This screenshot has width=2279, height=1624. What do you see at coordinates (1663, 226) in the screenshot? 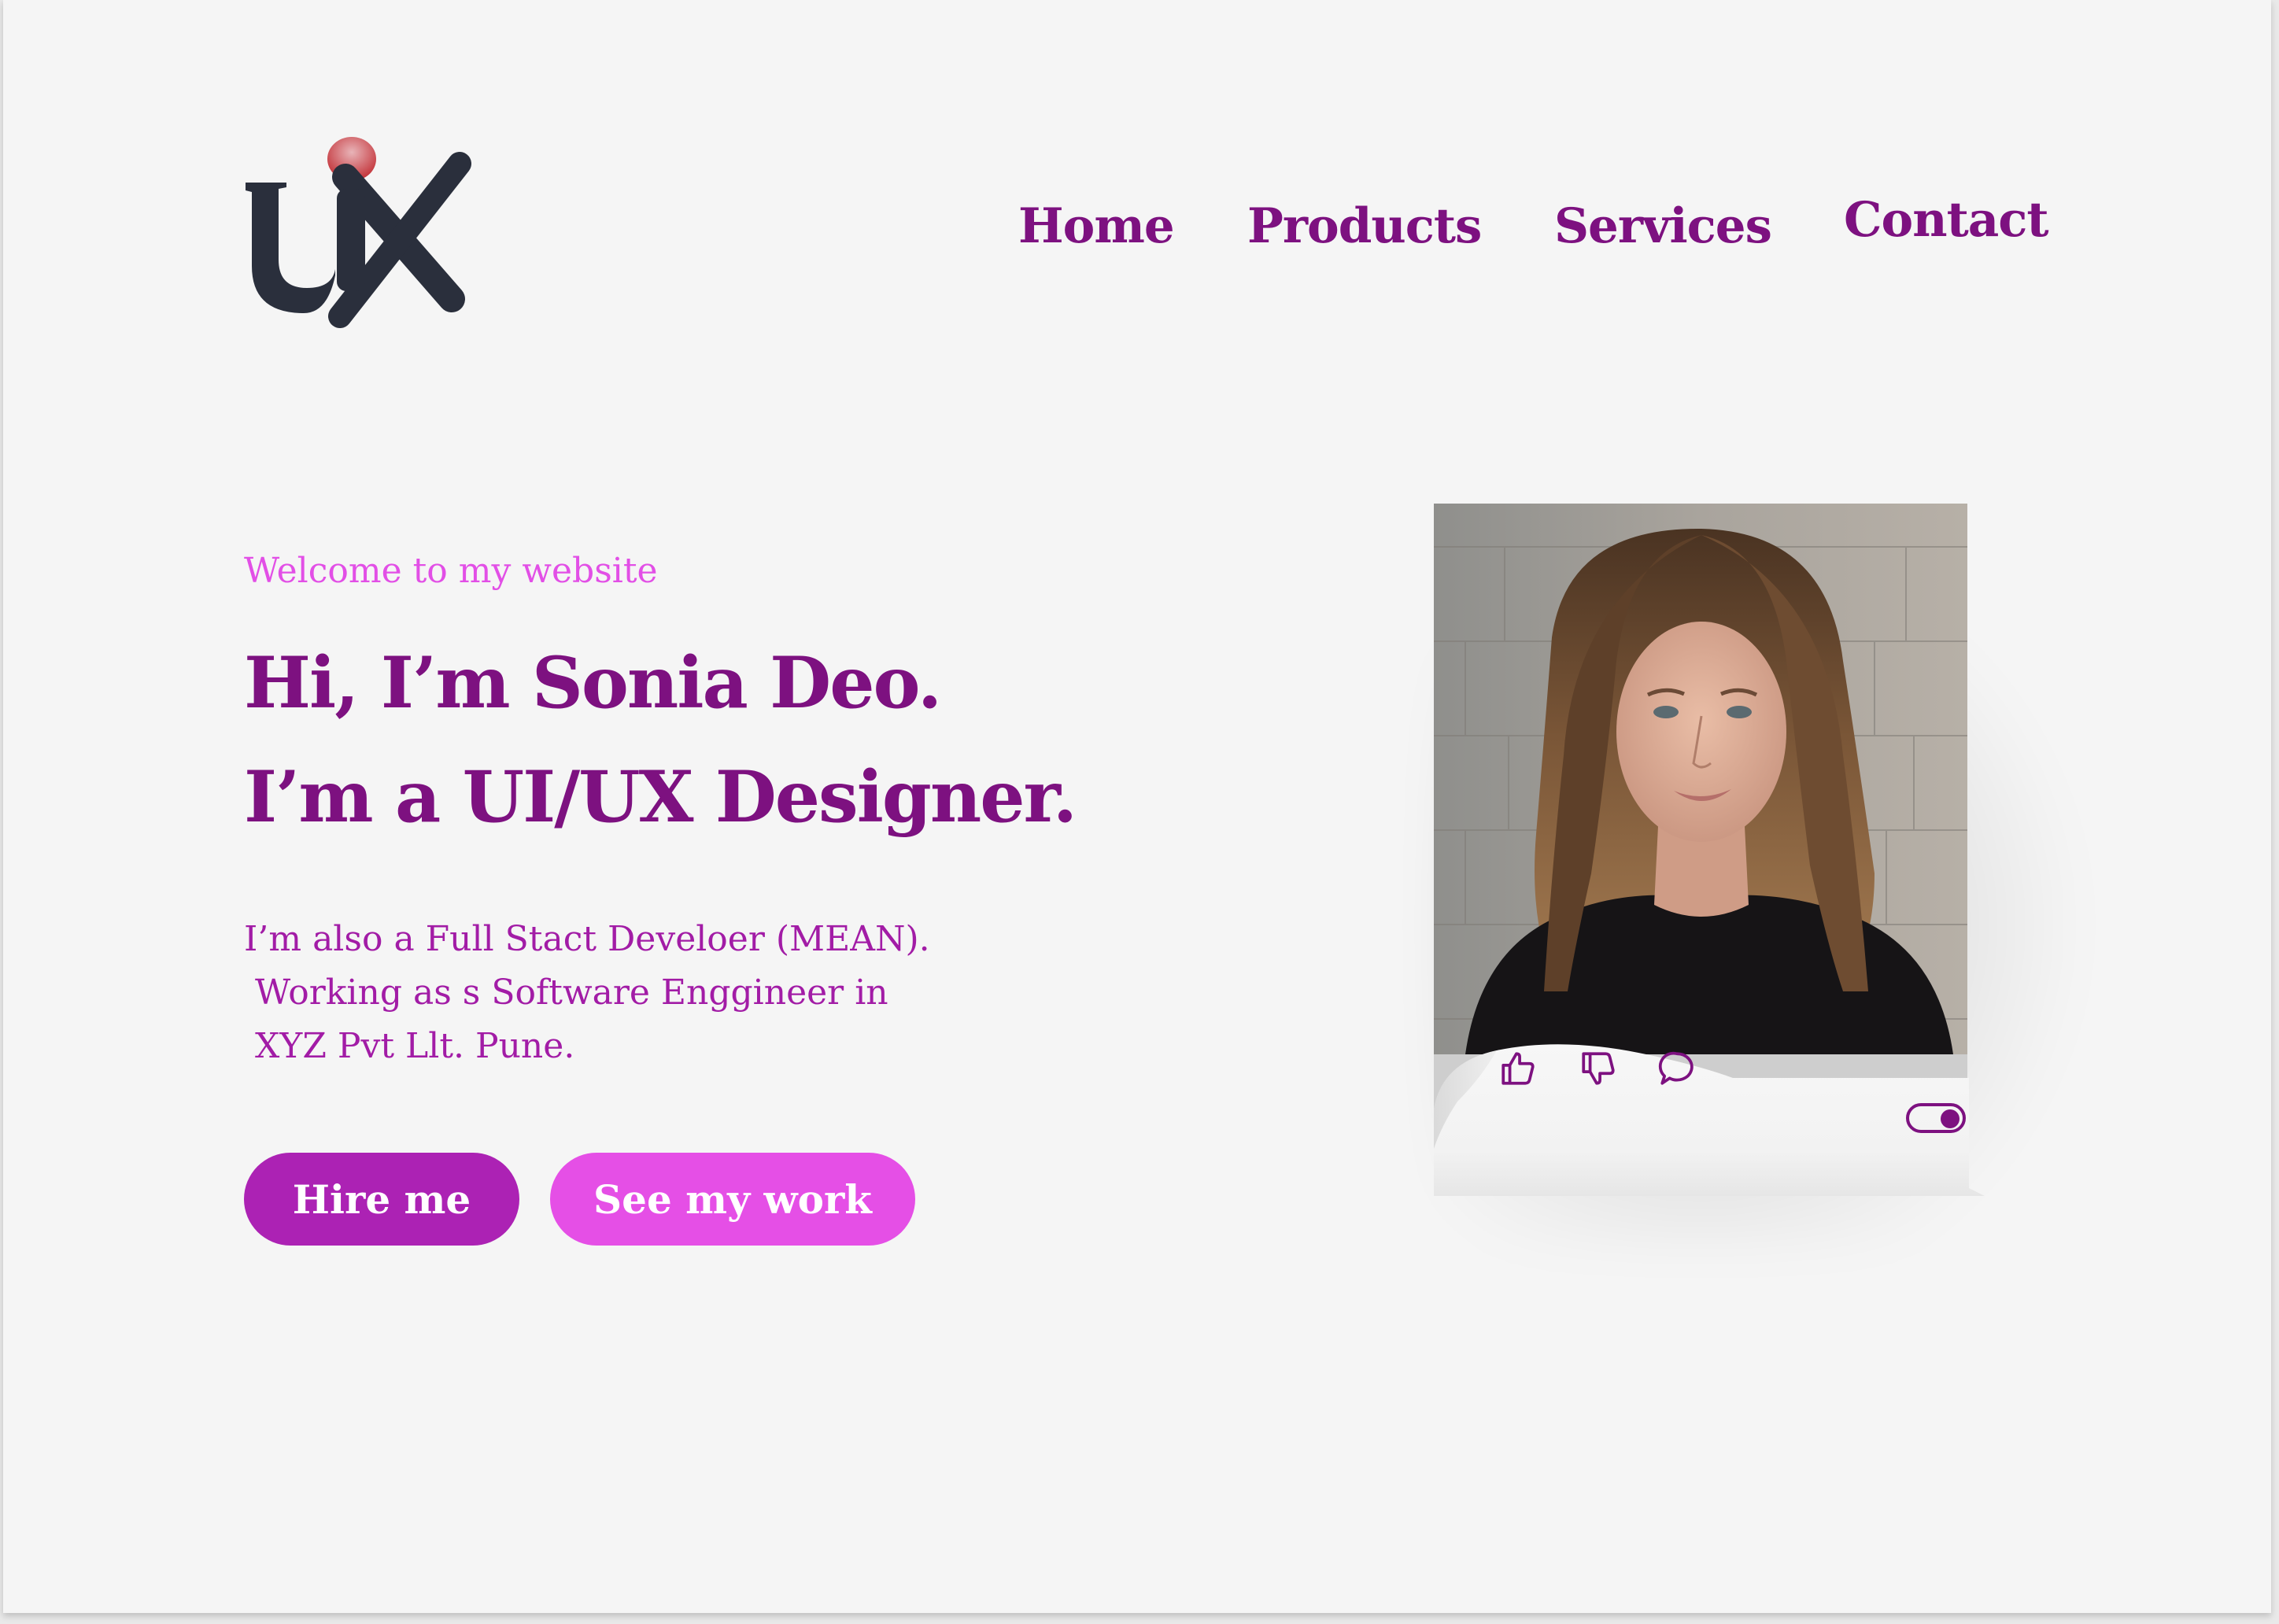
I see `nav-services: Services` at bounding box center [1663, 226].